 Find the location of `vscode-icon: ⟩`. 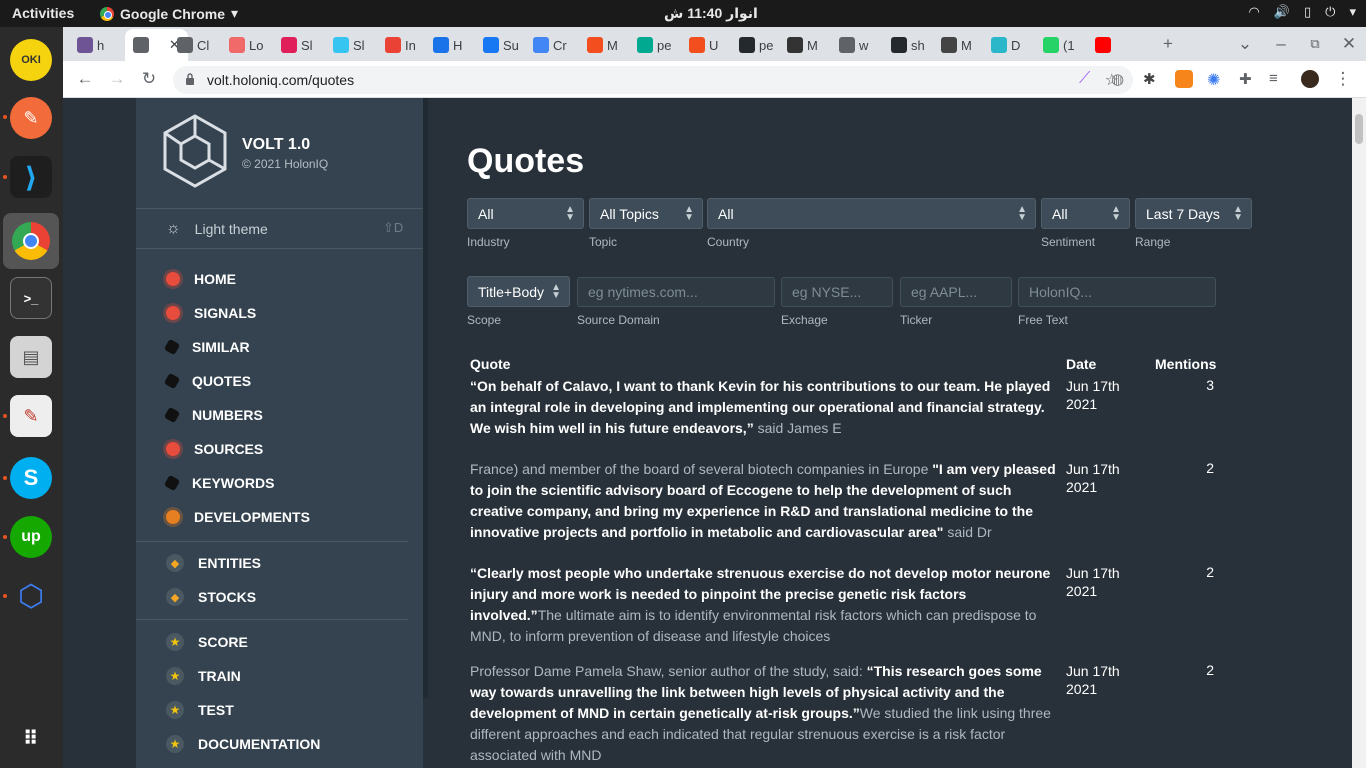

vscode-icon: ⟩ is located at coordinates (31, 177).